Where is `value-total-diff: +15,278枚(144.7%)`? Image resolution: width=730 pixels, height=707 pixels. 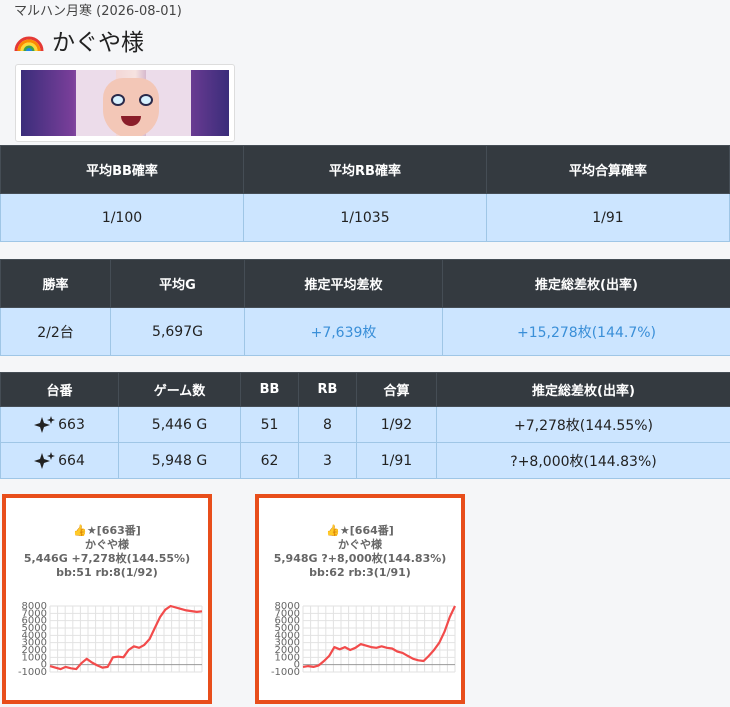
value-total-diff: +15,278枚(144.7%) is located at coordinates (586, 331).